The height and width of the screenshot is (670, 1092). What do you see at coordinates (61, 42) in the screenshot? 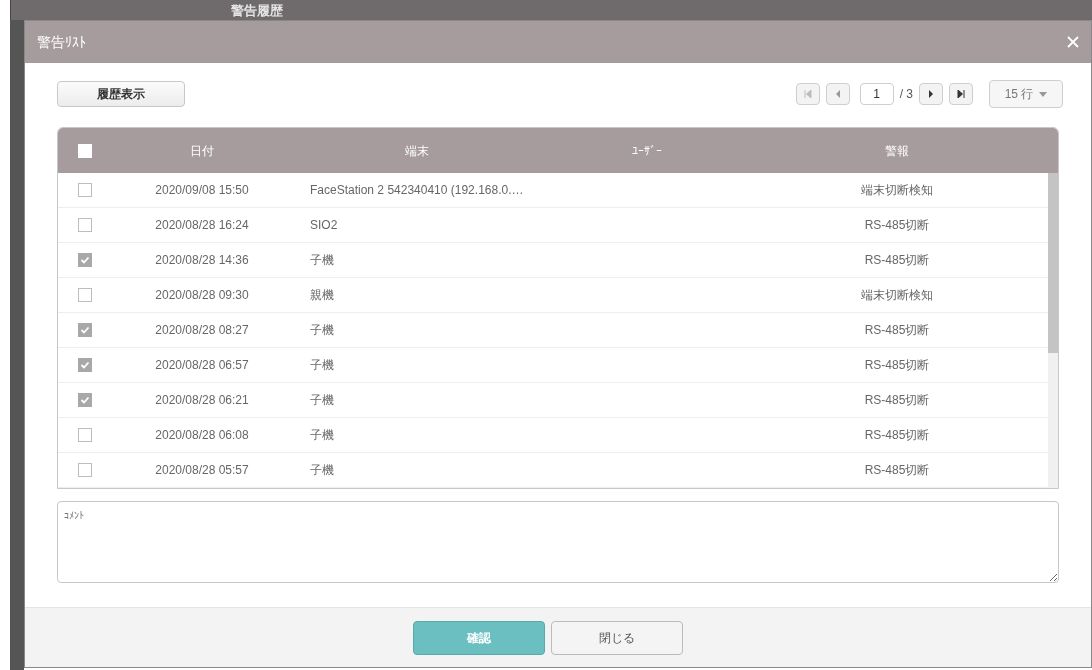
I see `dialog-title: 警告ﾘｽﾄ` at bounding box center [61, 42].